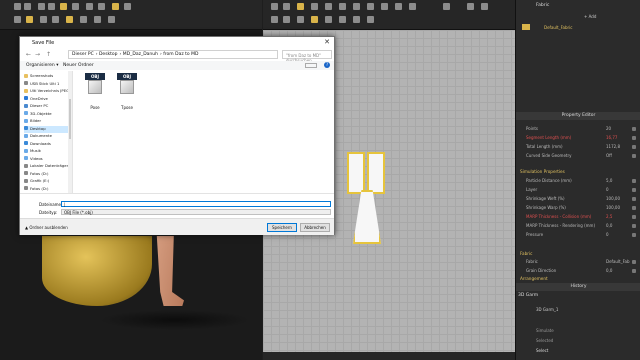  Describe the element at coordinates (42, 65) in the screenshot. I see `organize-menu: Organisieren ▾` at that location.